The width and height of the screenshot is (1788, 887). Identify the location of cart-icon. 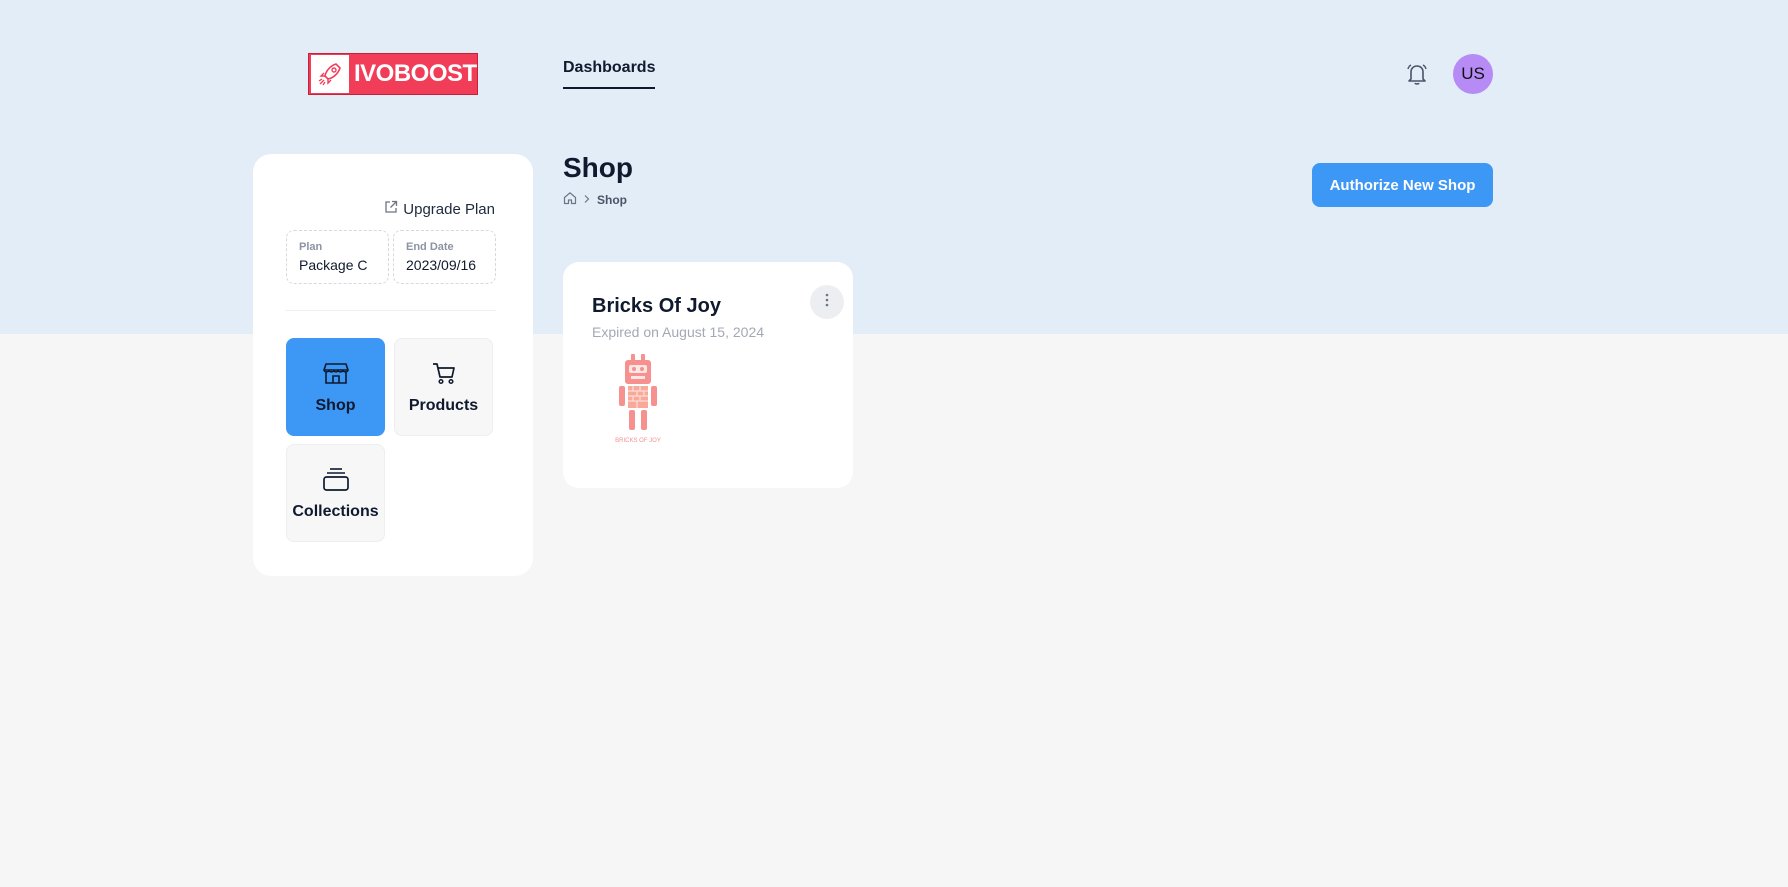
(444, 375).